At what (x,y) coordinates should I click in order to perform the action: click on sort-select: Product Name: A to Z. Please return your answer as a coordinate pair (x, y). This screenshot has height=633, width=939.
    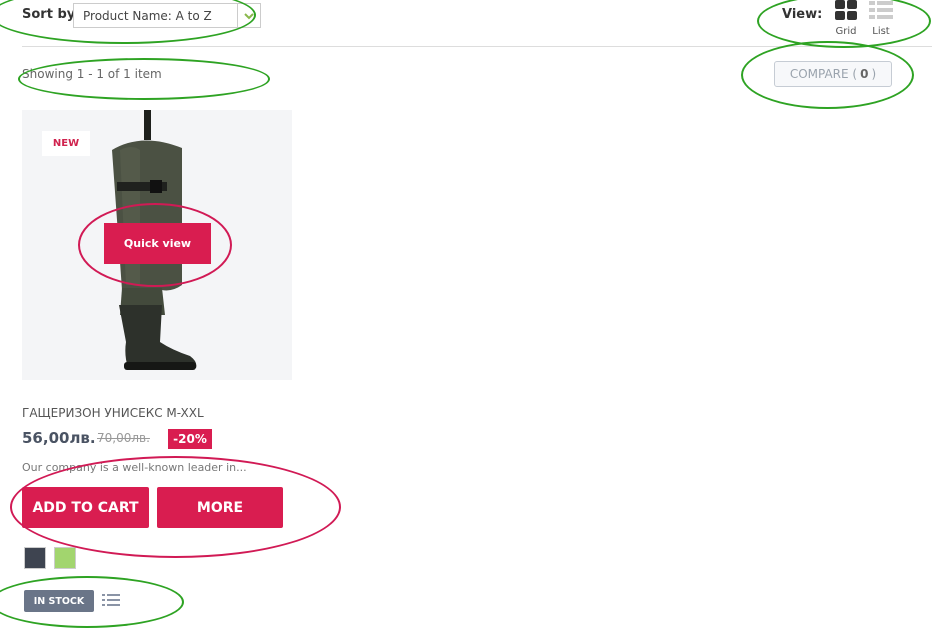
    Looking at the image, I should click on (167, 15).